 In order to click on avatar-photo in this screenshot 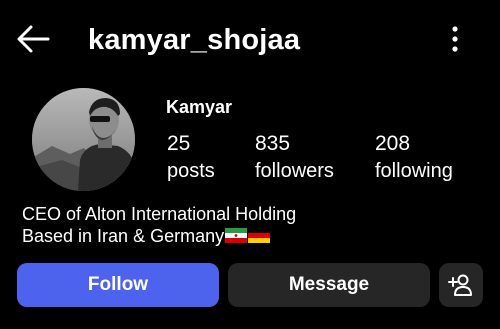, I will do `click(83, 139)`.